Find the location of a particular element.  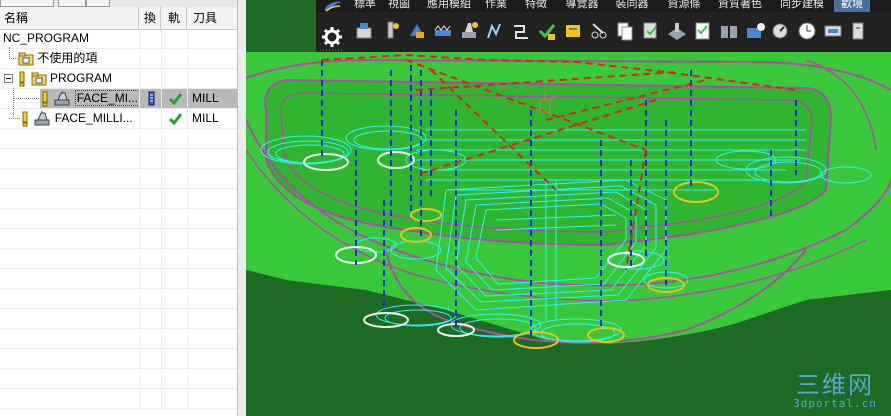

collapse-toggle-icon is located at coordinates (9, 78).